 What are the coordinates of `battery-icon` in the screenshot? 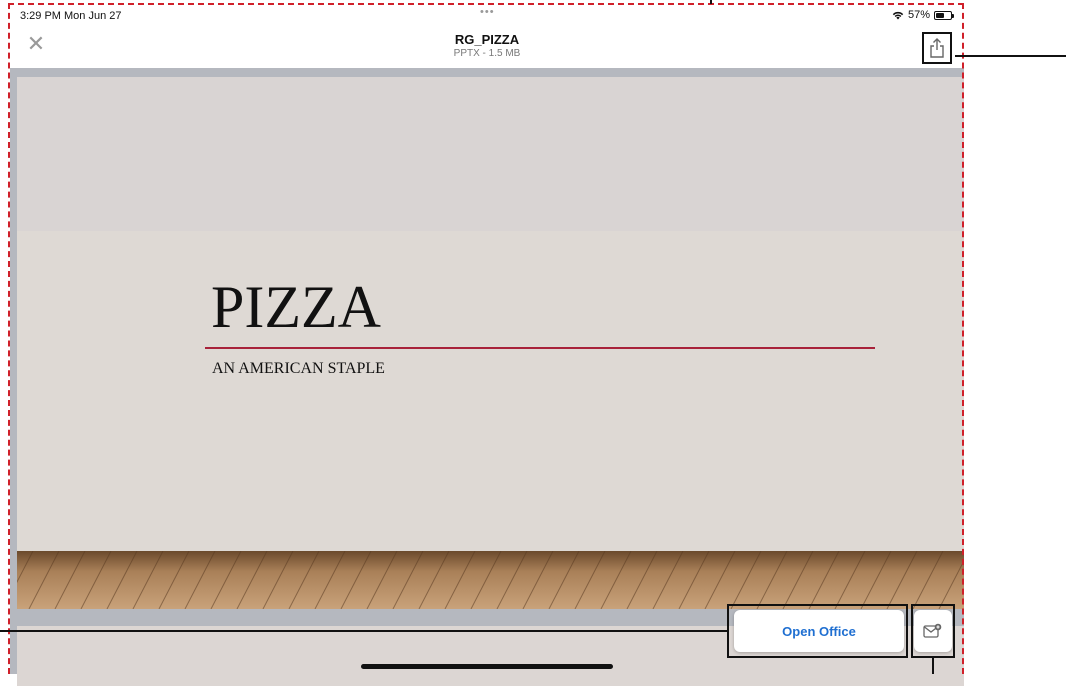 It's located at (944, 15).